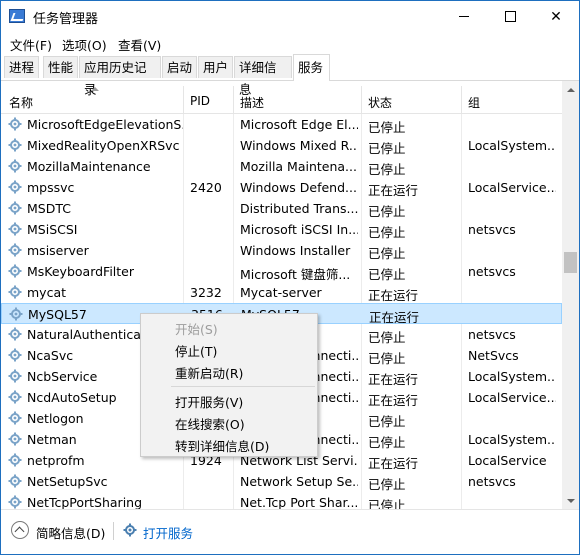 Image resolution: width=580 pixels, height=555 pixels. I want to click on menu-view: 查看(V), so click(139, 44).